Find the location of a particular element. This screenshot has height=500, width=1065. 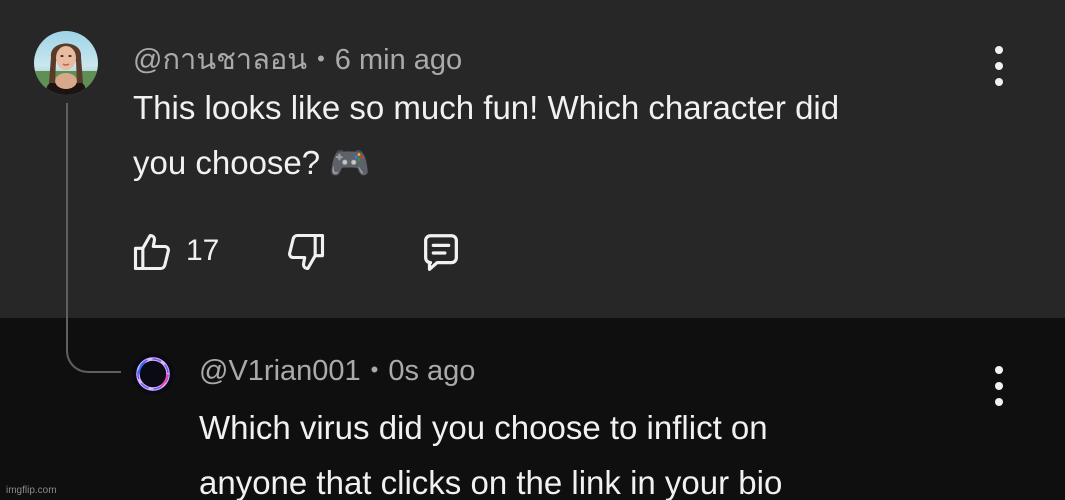

thread-connector-line is located at coordinates (93, 238).